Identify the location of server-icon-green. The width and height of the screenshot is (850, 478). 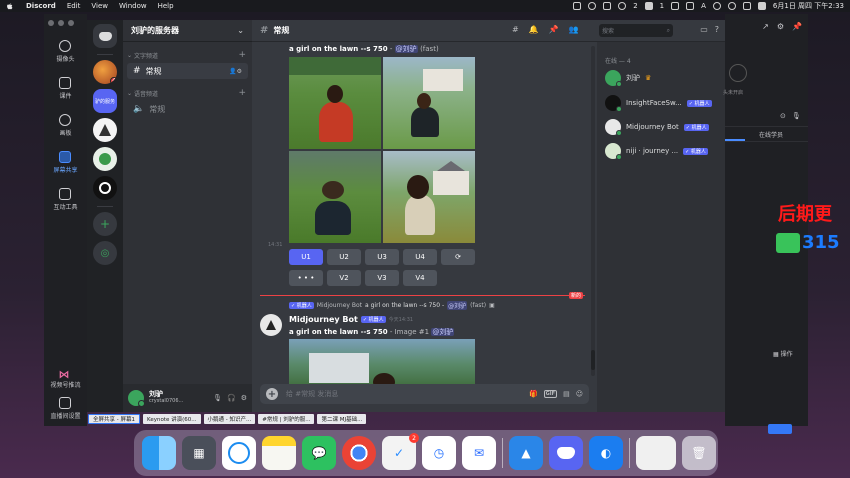
(105, 159).